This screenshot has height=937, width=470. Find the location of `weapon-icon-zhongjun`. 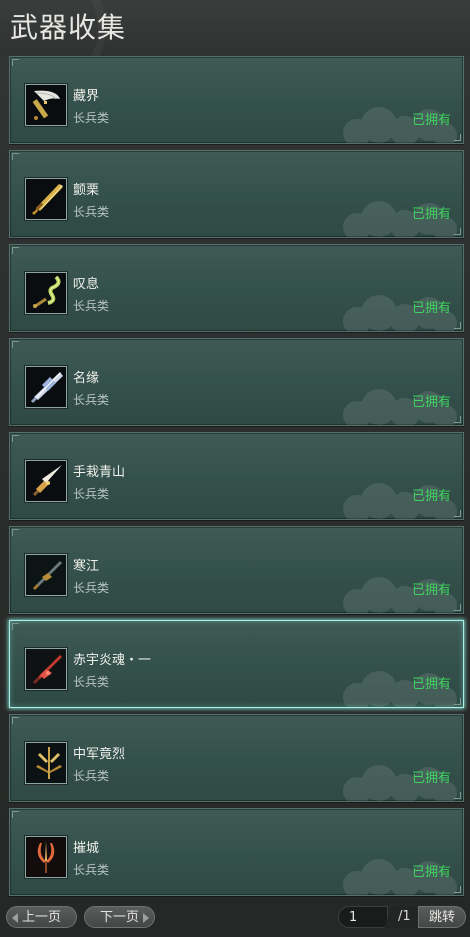

weapon-icon-zhongjun is located at coordinates (46, 763).